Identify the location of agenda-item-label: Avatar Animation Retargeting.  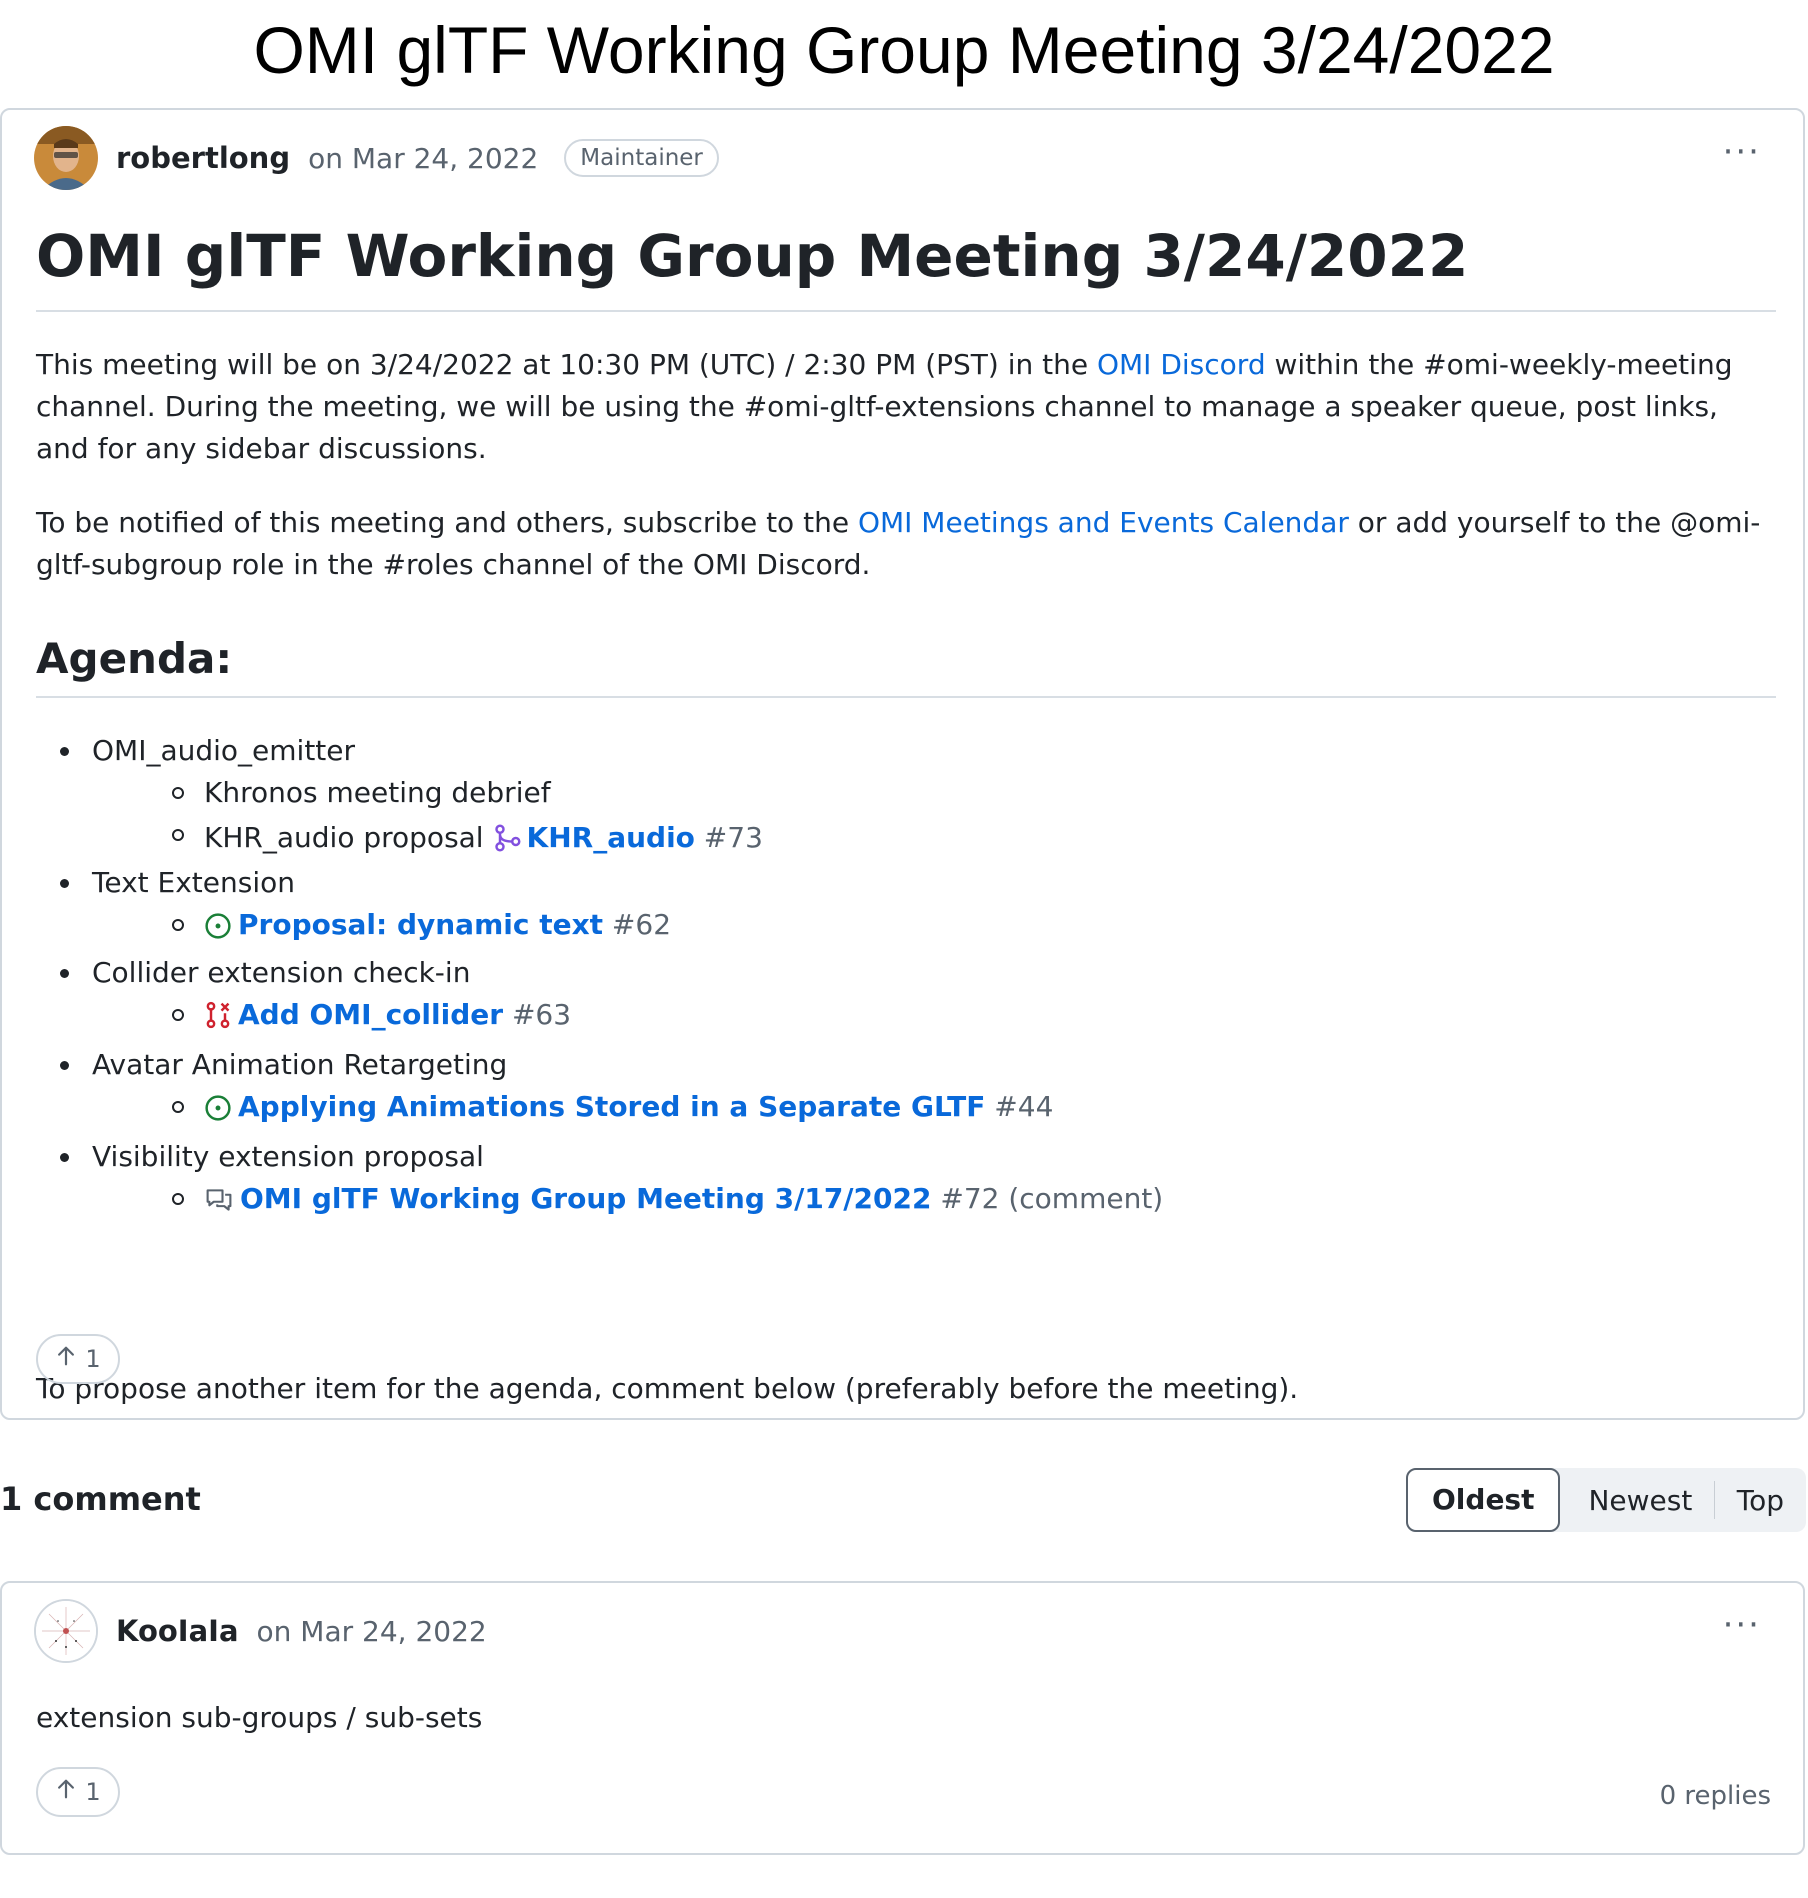
(300, 1064).